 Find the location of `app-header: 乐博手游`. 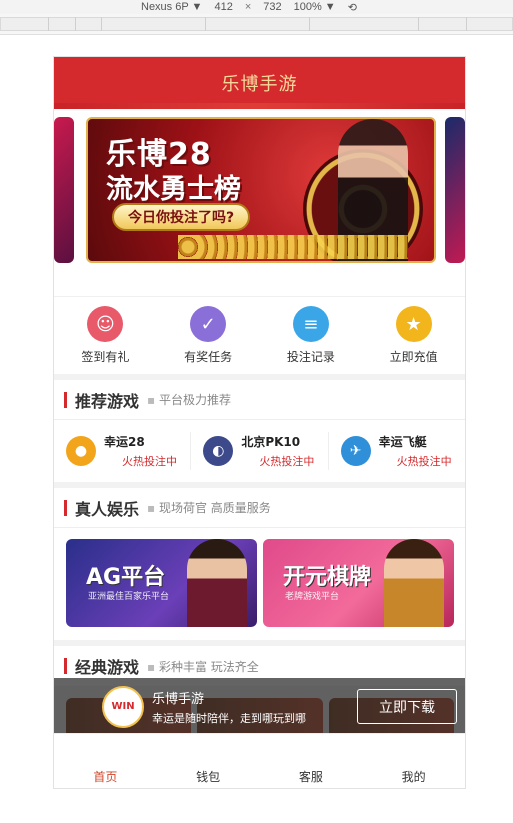

app-header: 乐博手游 is located at coordinates (259, 83).